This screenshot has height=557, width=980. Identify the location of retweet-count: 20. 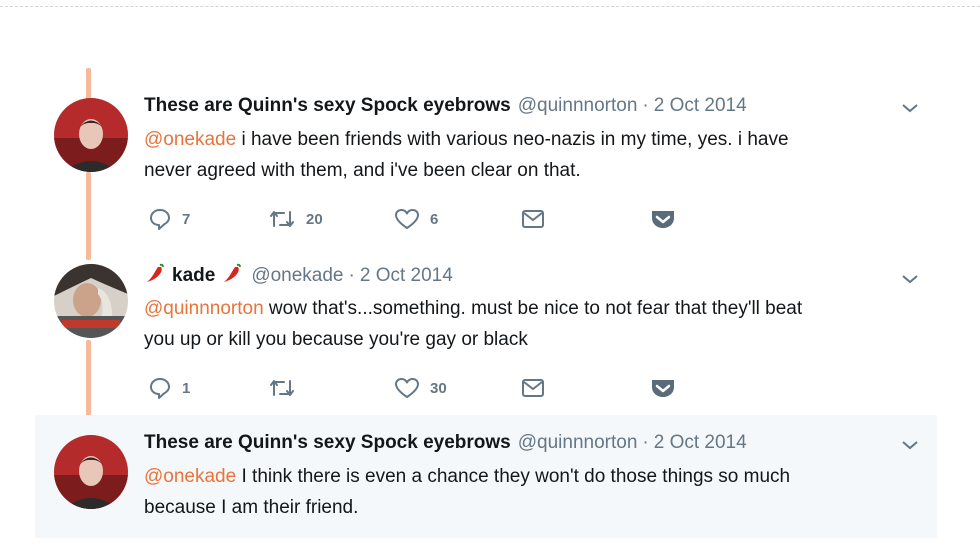
(314, 219).